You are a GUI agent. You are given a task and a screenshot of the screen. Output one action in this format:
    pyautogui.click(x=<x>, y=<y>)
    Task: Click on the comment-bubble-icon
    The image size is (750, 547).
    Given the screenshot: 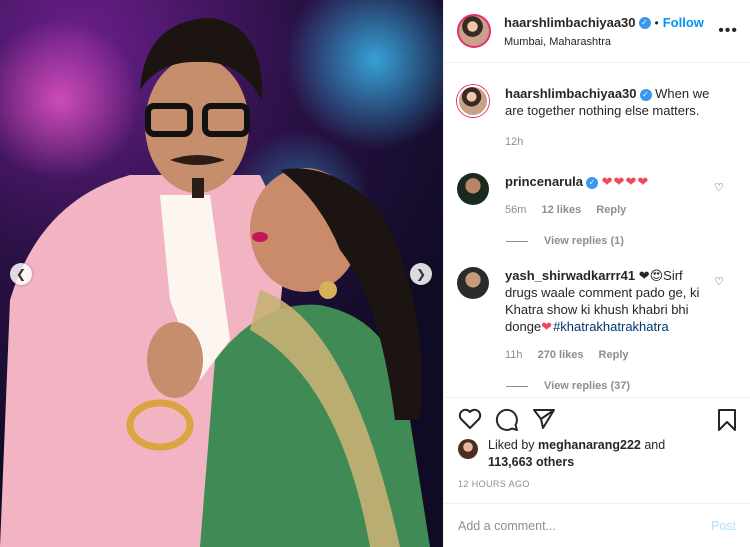 What is the action you would take?
    pyautogui.click(x=507, y=420)
    